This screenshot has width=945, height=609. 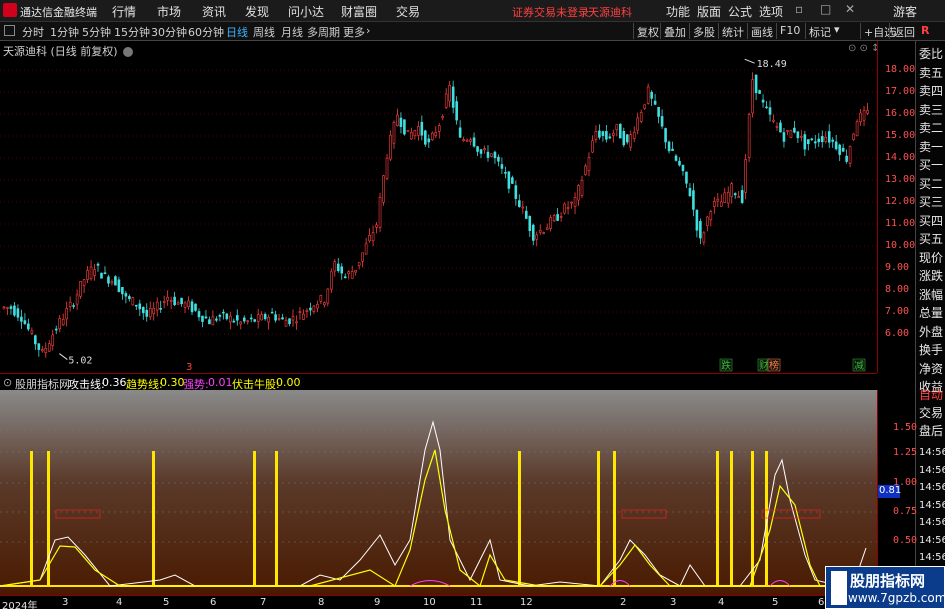 I want to click on side-panel-item: 净资, so click(x=931, y=368).